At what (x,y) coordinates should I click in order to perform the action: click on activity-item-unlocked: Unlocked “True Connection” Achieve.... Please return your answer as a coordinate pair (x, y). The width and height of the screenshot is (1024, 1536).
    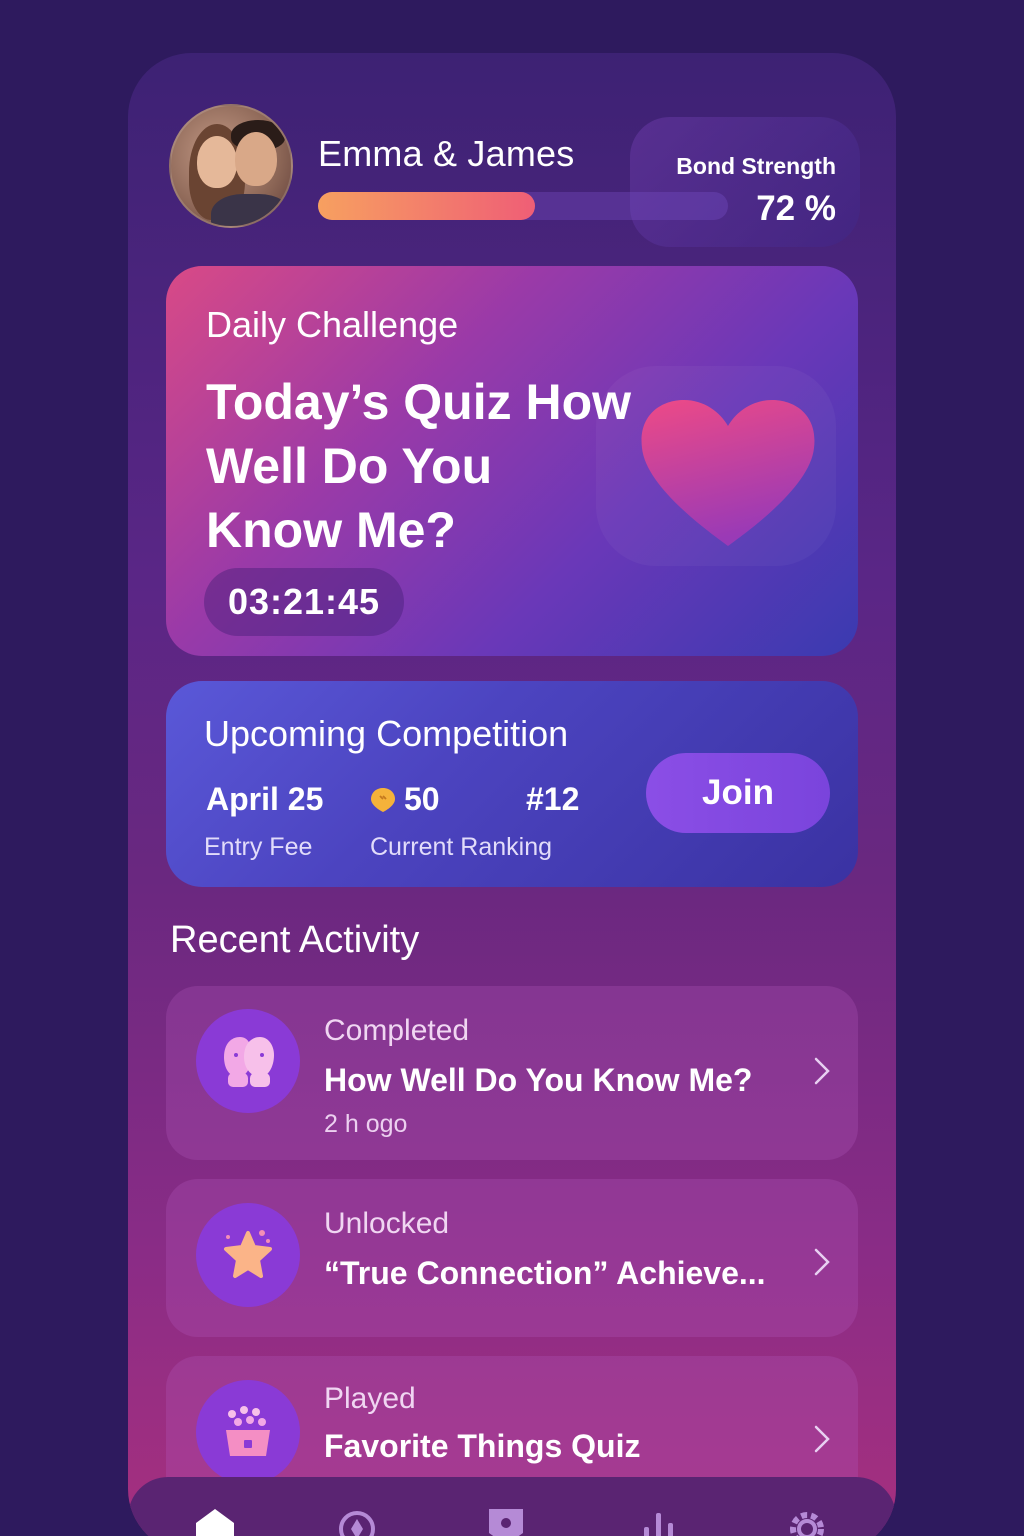
    Looking at the image, I should click on (512, 1258).